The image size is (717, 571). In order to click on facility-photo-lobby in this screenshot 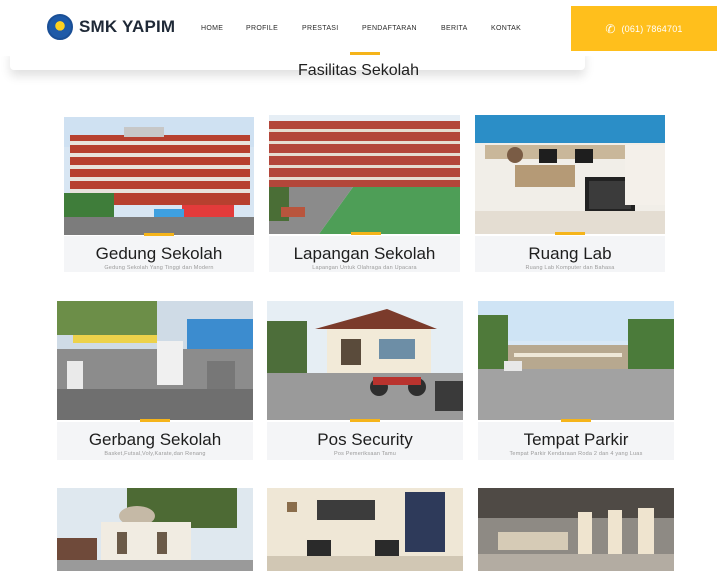, I will do `click(365, 529)`.